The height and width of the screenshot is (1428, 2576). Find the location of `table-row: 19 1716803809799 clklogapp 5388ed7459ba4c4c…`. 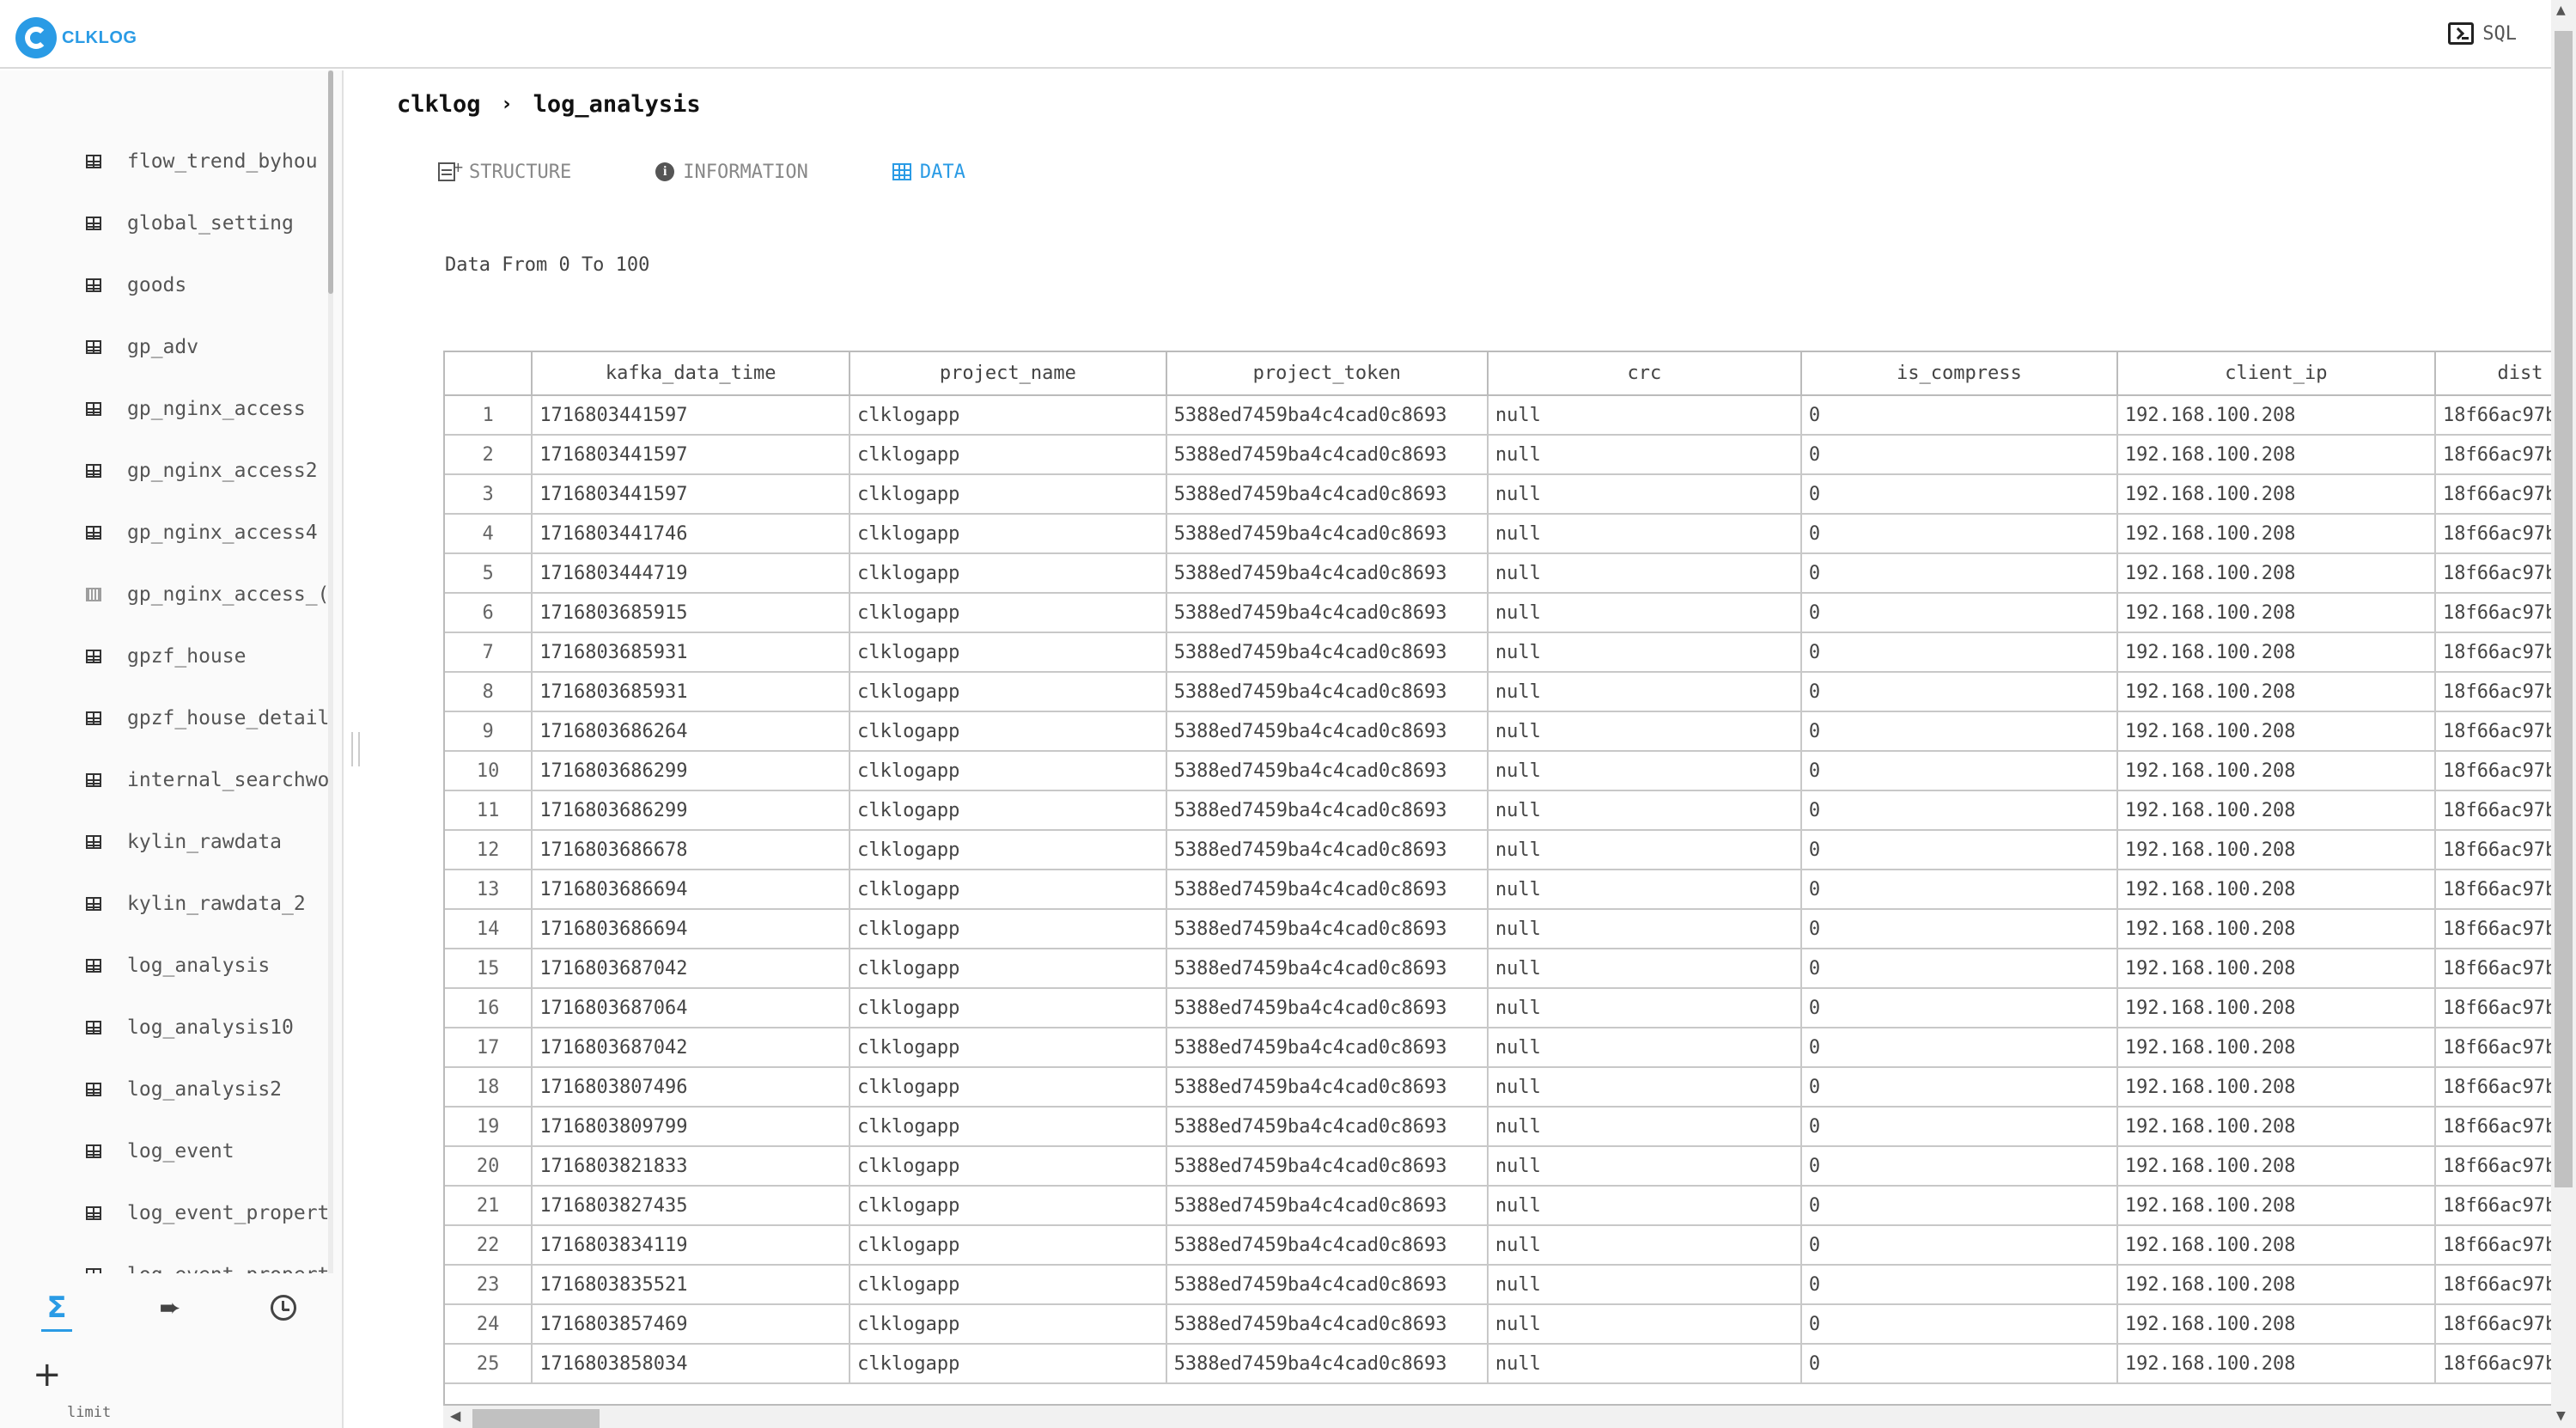

table-row: 19 1716803809799 clklogapp 5388ed7459ba4c4c… is located at coordinates (1510, 1127).